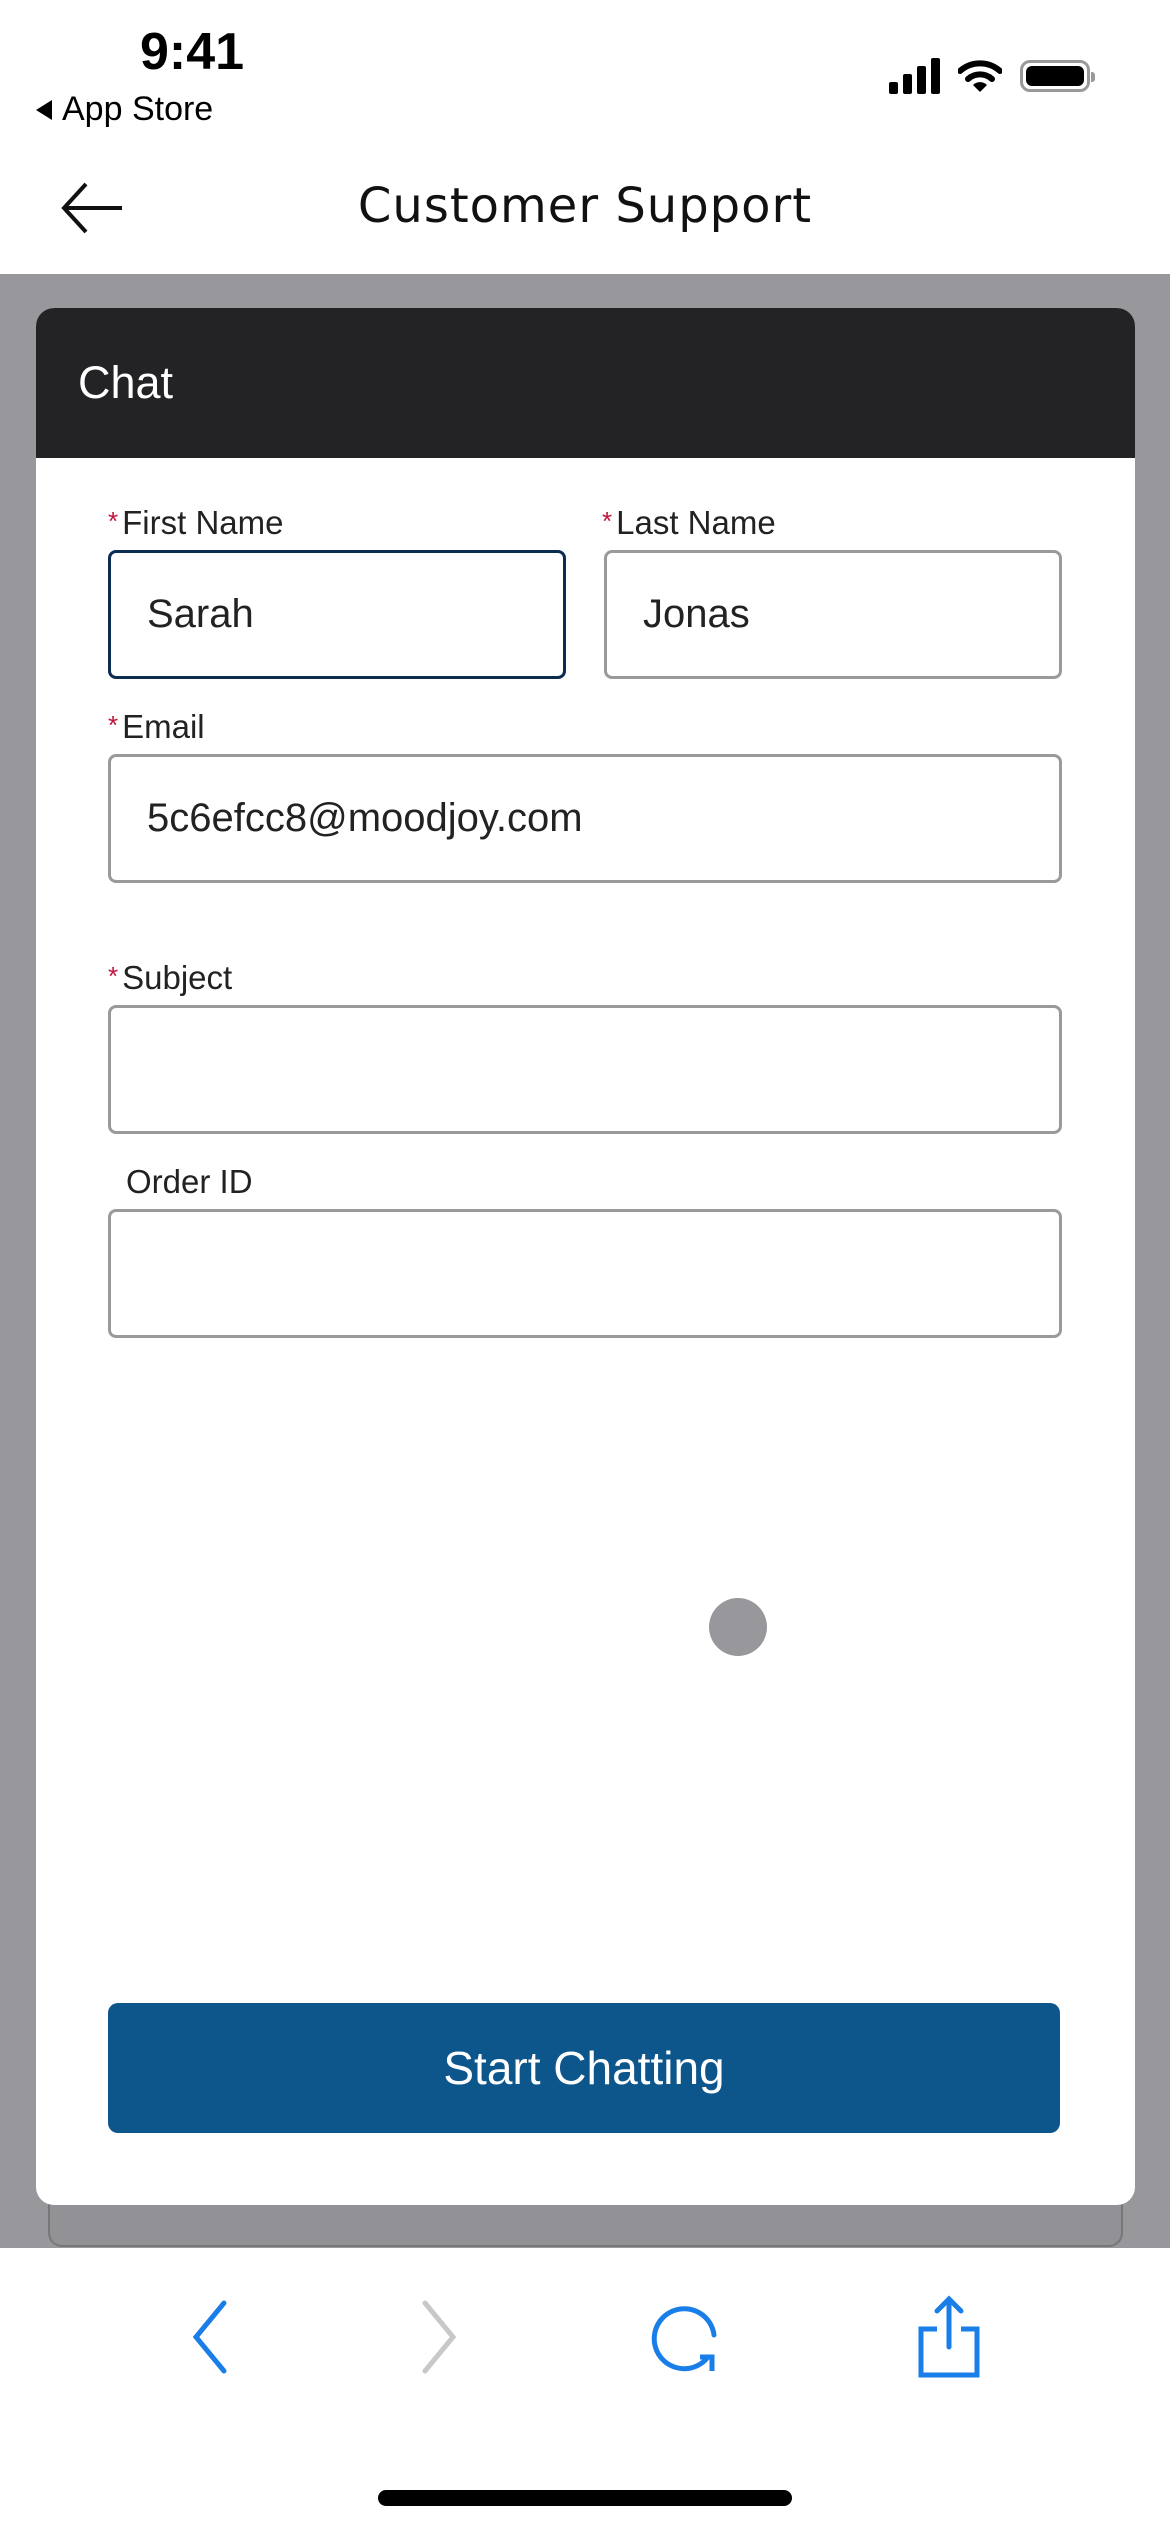 The image size is (1170, 2532). I want to click on loading-indicator, so click(738, 1627).